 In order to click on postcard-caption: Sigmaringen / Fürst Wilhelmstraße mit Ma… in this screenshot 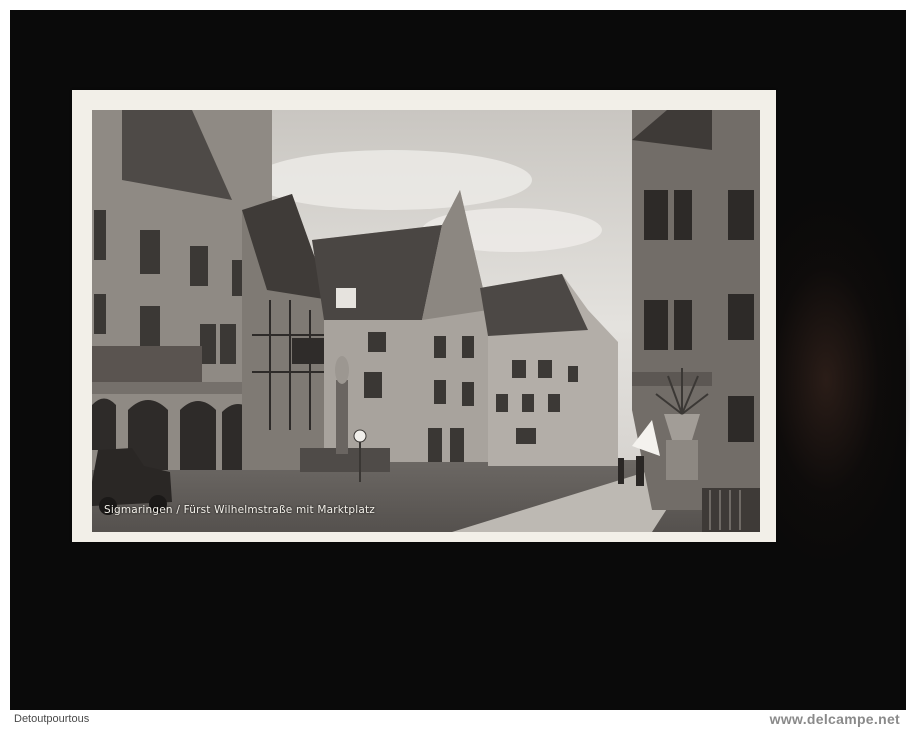, I will do `click(240, 510)`.